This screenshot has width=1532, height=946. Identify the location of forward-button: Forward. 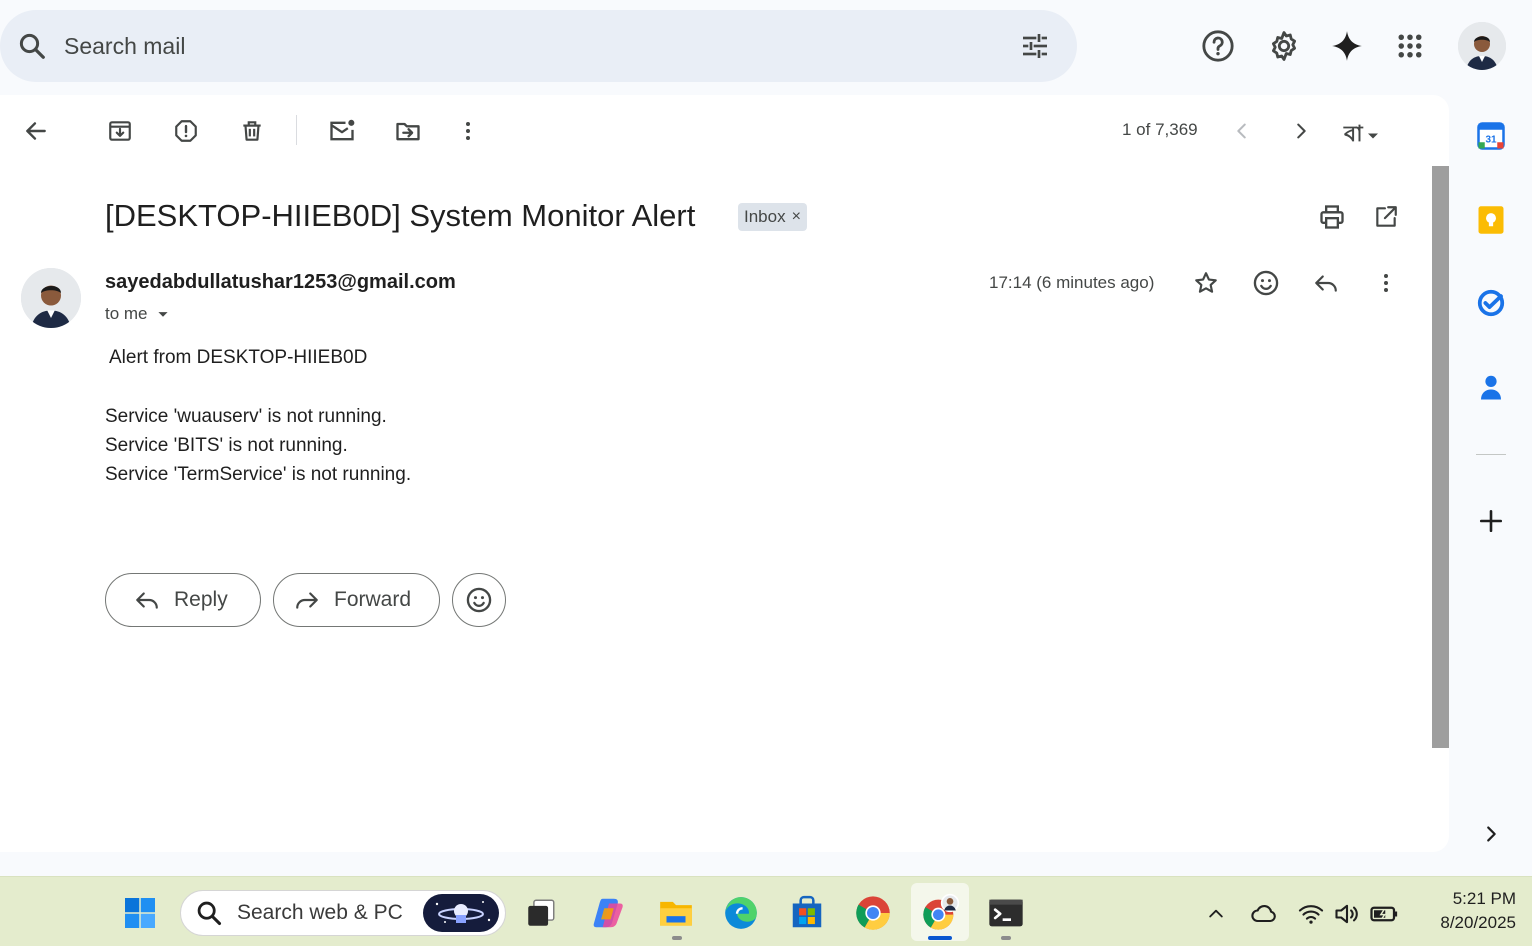
(356, 600).